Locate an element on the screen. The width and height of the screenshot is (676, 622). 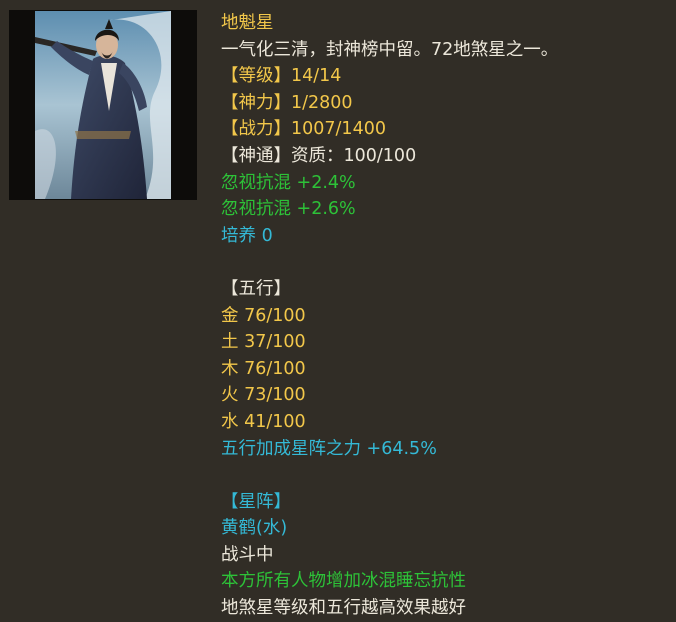
stat-supernatural-value: 资质：100/100 is located at coordinates (354, 155).